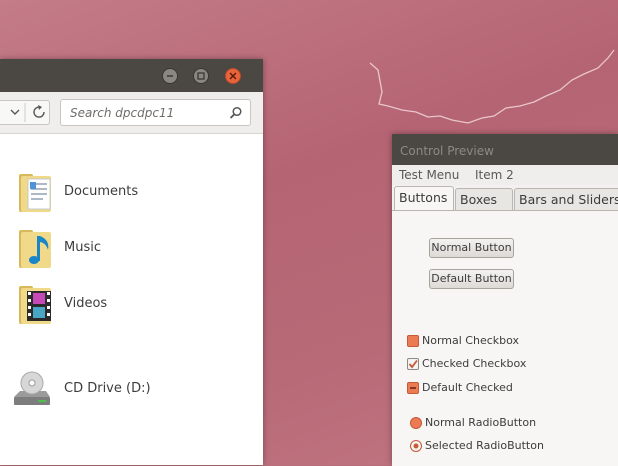  I want to click on indeterminate-icon, so click(413, 388).